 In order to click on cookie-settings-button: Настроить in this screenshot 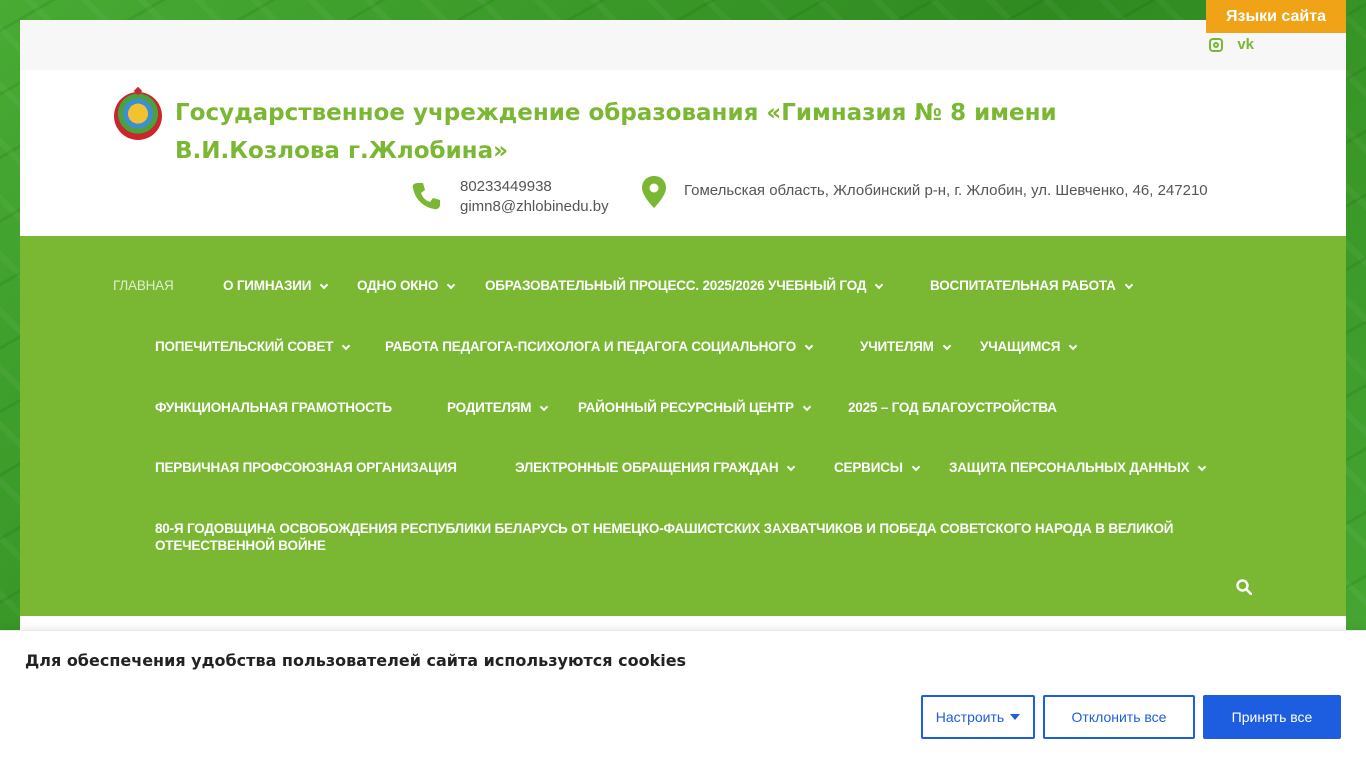, I will do `click(978, 717)`.